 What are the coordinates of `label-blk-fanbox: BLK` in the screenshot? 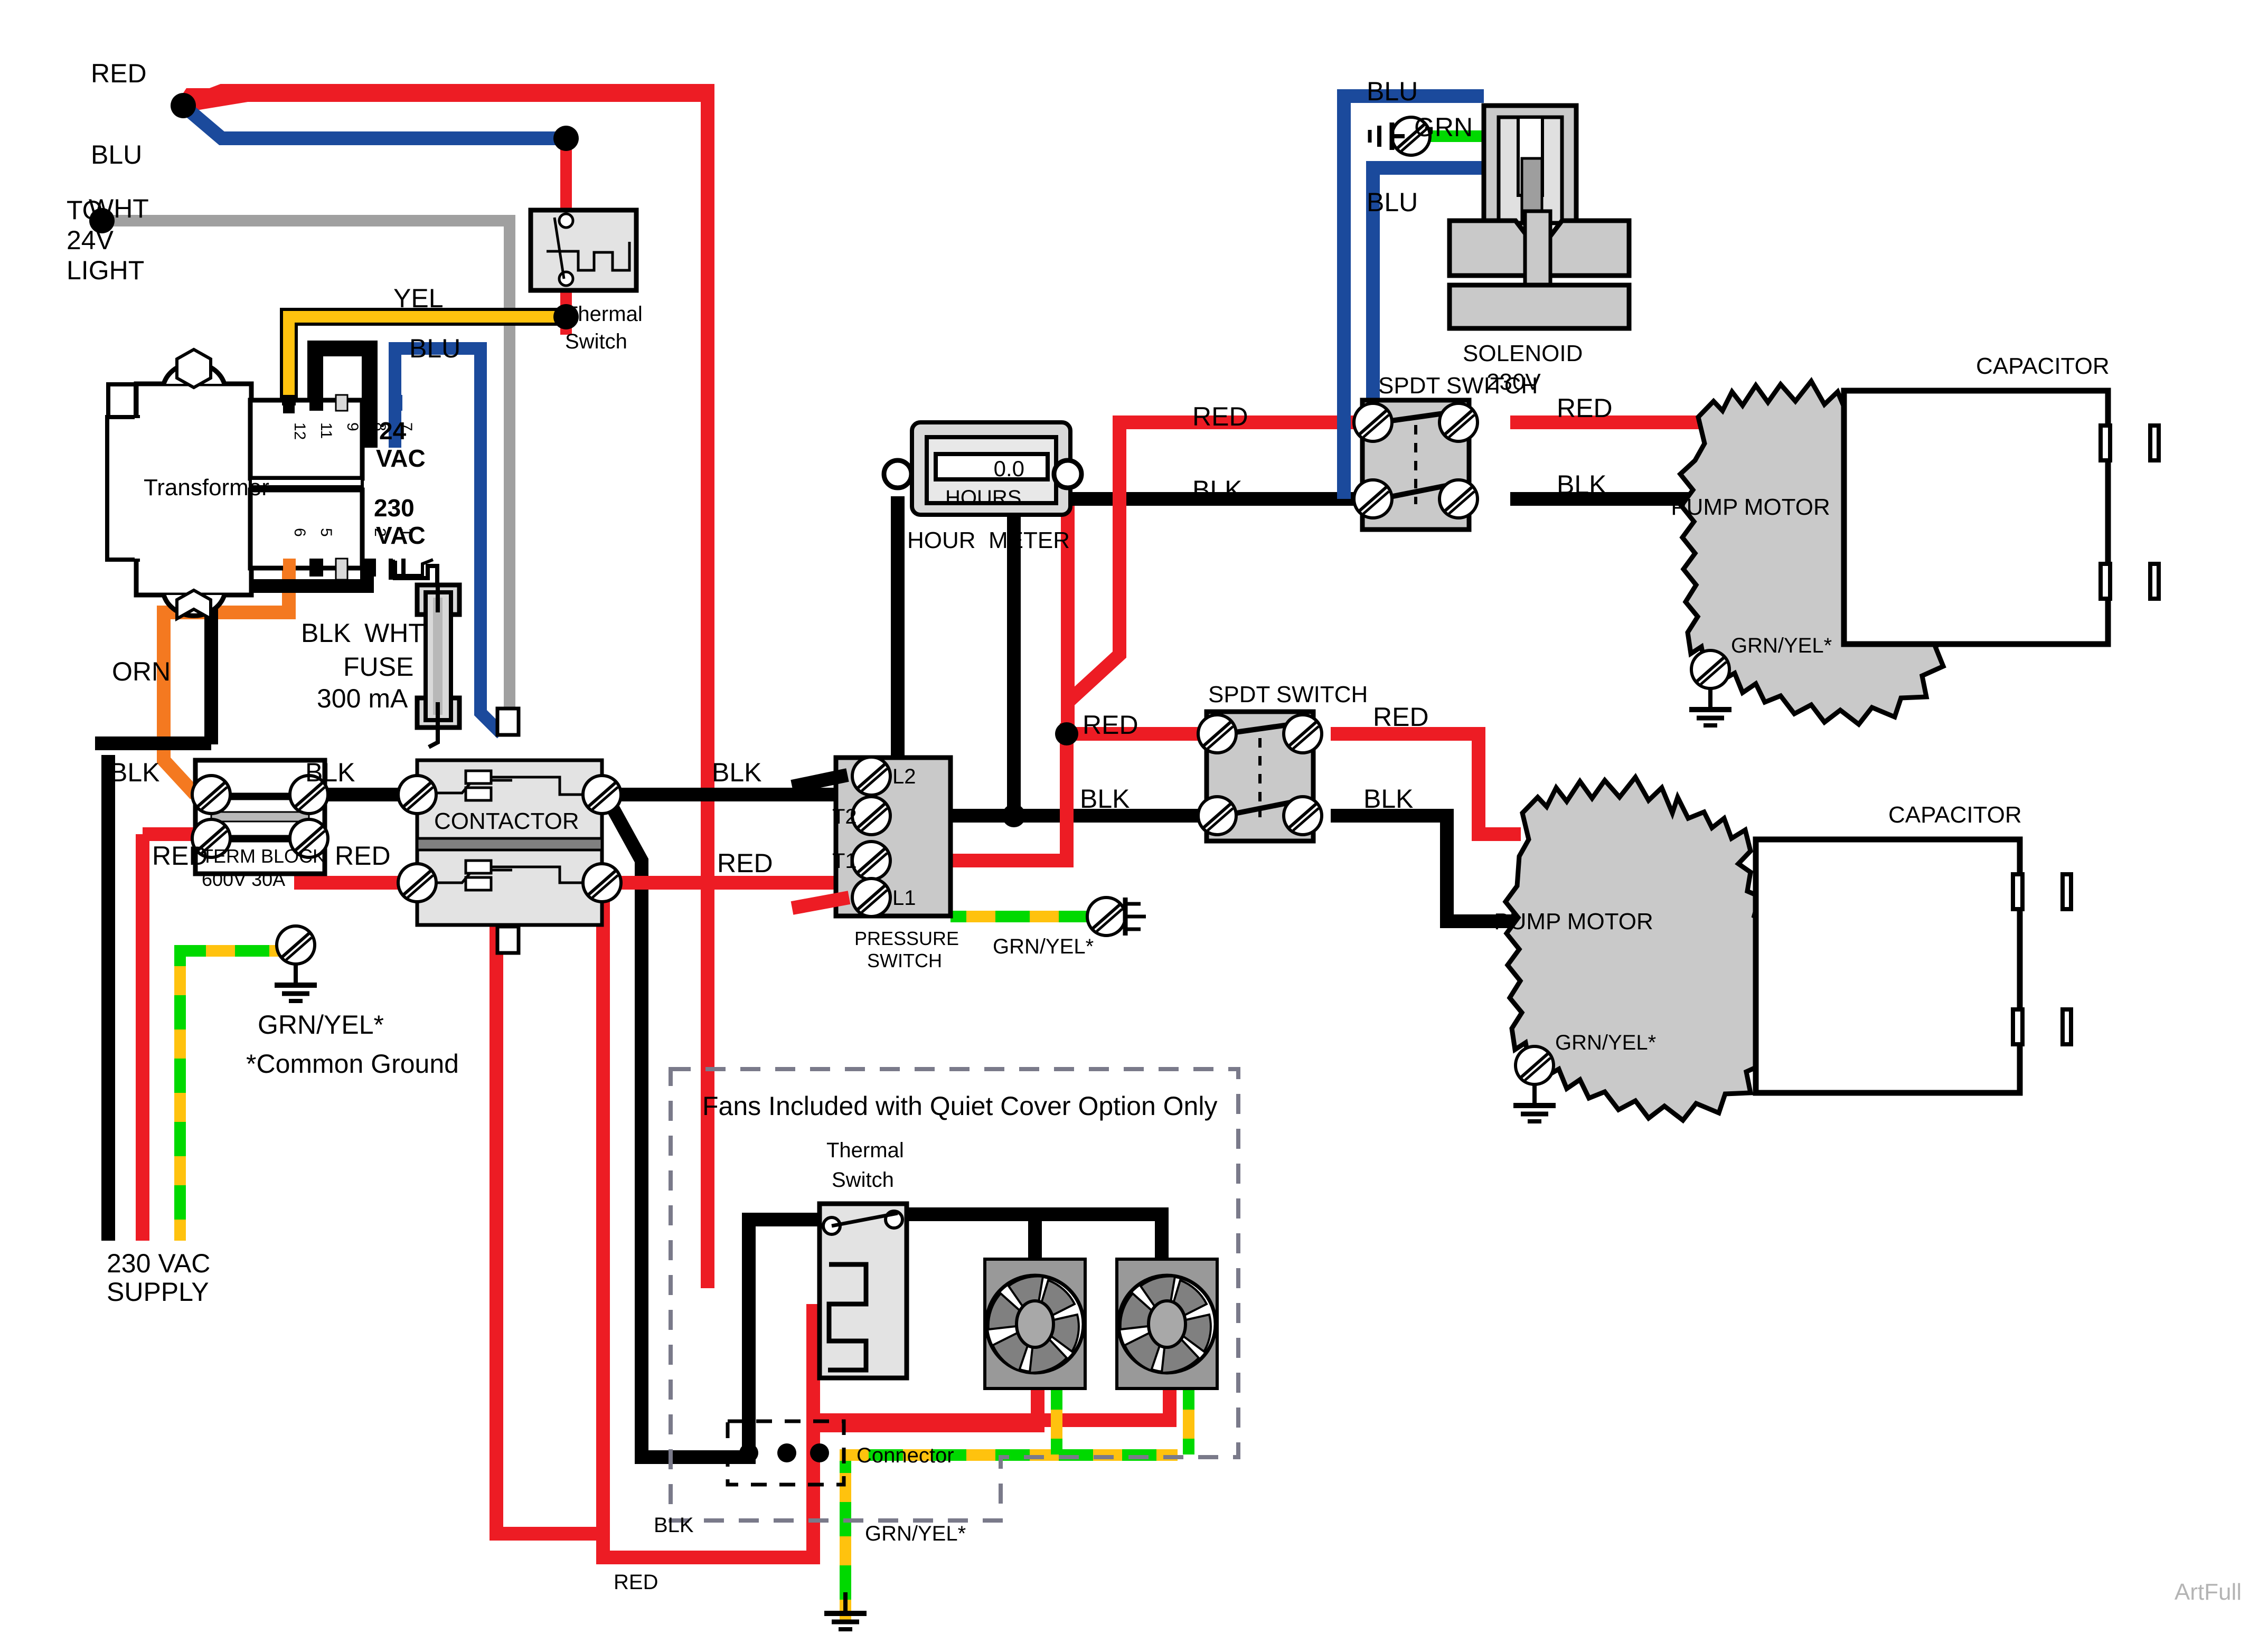 It's located at (674, 1526).